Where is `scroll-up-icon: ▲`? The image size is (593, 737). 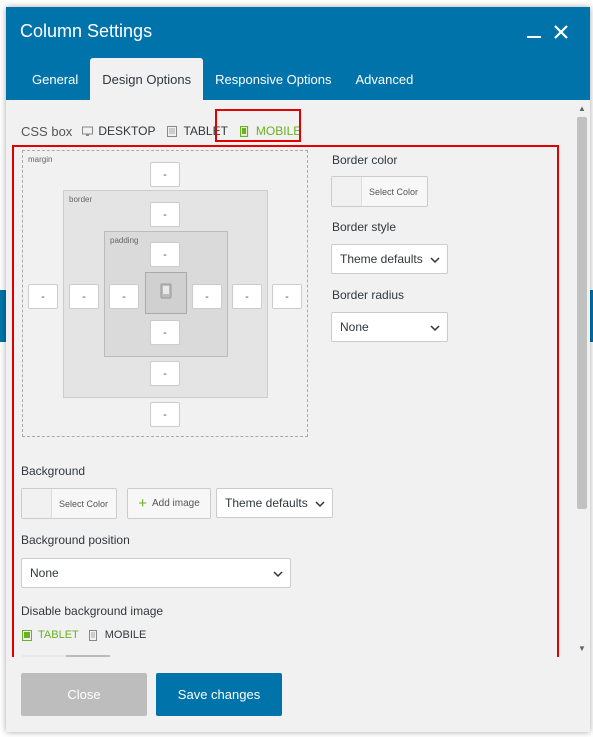
scroll-up-icon: ▲ is located at coordinates (582, 108).